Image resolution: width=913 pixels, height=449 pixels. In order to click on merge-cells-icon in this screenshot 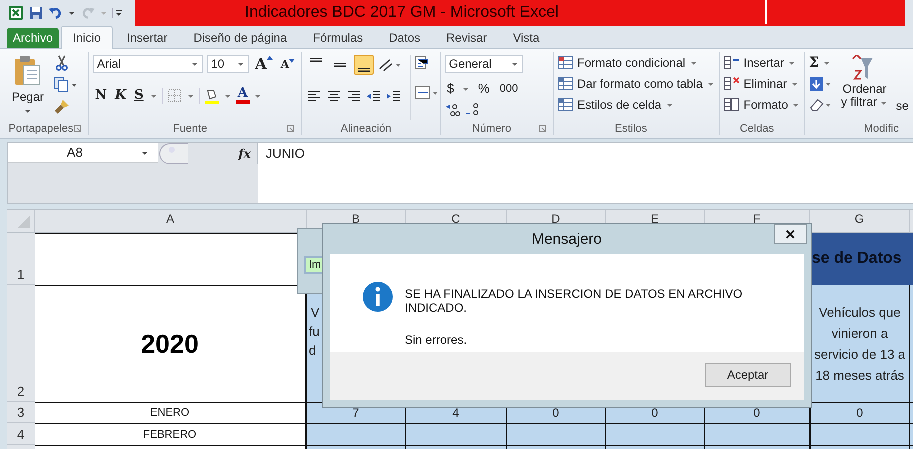, I will do `click(427, 93)`.